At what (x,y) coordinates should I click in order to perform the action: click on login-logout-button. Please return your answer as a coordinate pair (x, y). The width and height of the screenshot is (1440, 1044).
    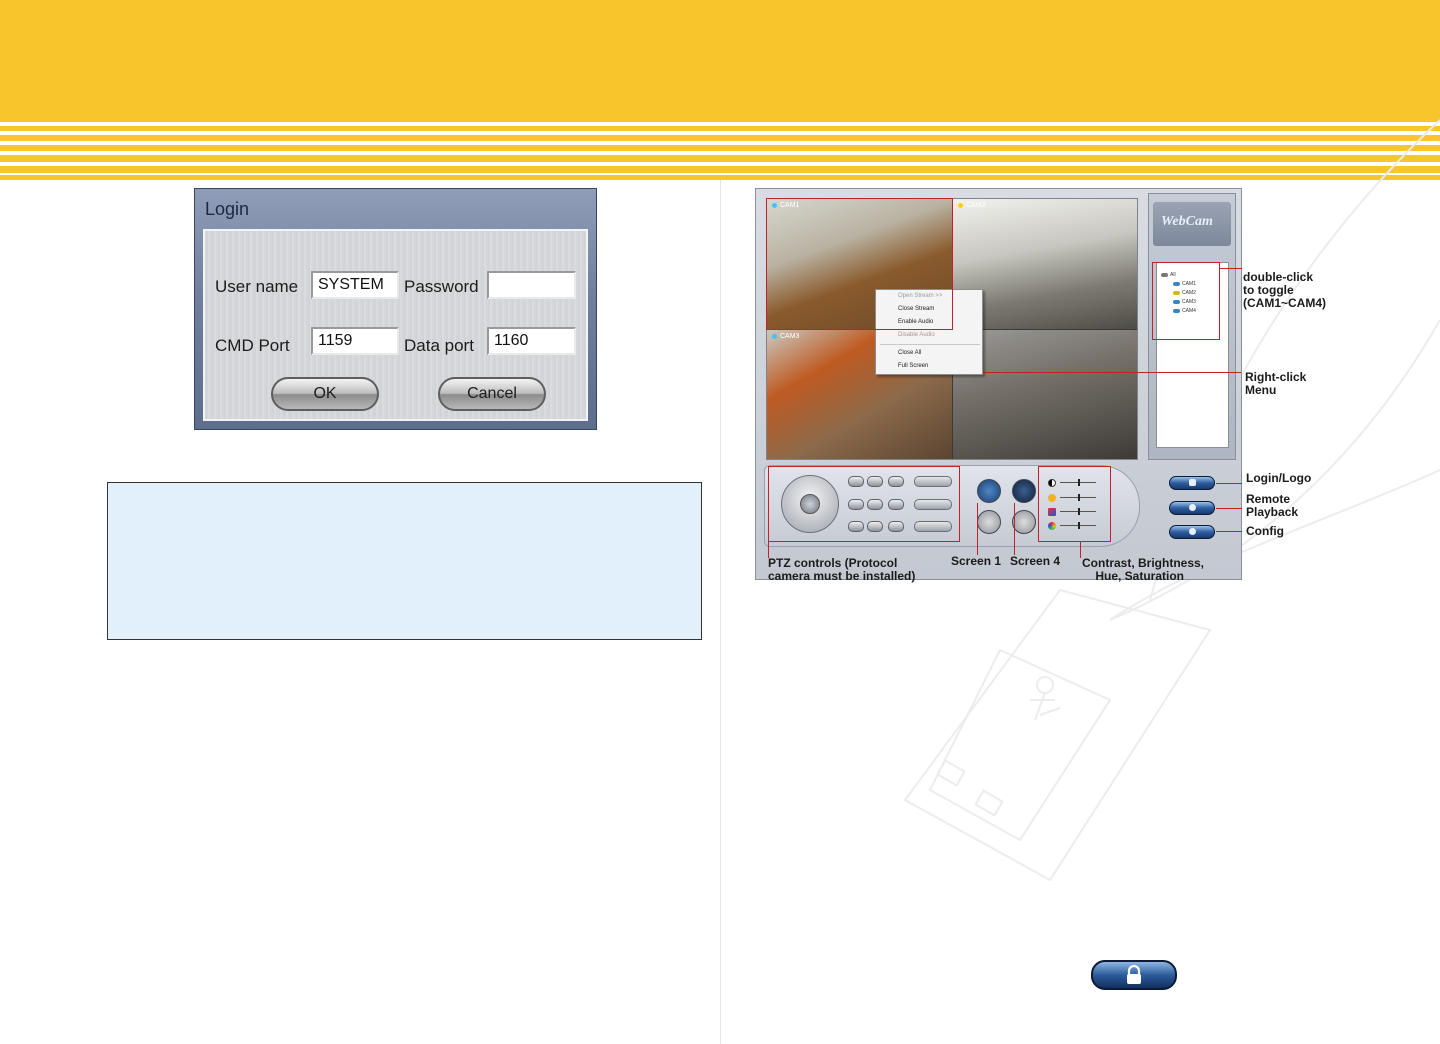
    Looking at the image, I should click on (1192, 483).